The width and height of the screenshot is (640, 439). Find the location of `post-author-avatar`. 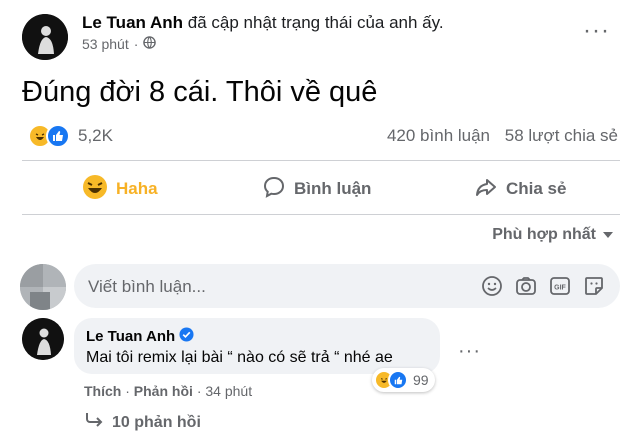

post-author-avatar is located at coordinates (45, 37).